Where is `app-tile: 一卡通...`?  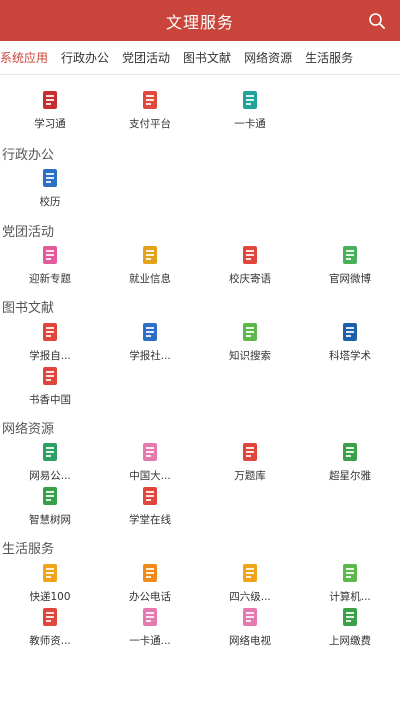
app-tile: 一卡通... is located at coordinates (150, 629).